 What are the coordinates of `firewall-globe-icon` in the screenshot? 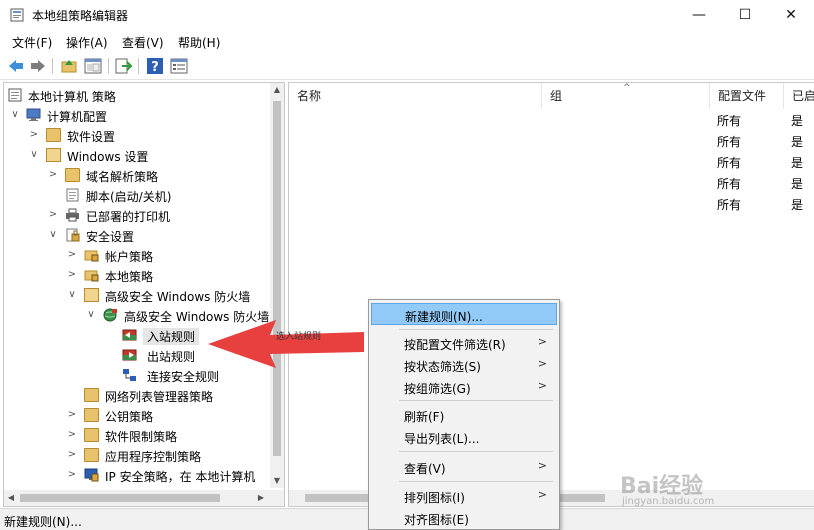 It's located at (110, 315).